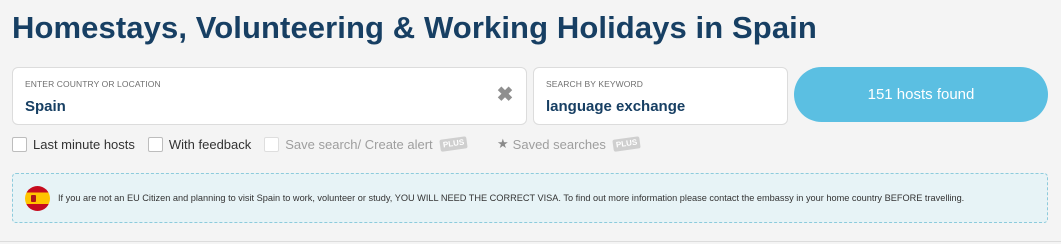 This screenshot has width=1061, height=244. Describe the element at coordinates (661, 106) in the screenshot. I see `keyword-input` at that location.